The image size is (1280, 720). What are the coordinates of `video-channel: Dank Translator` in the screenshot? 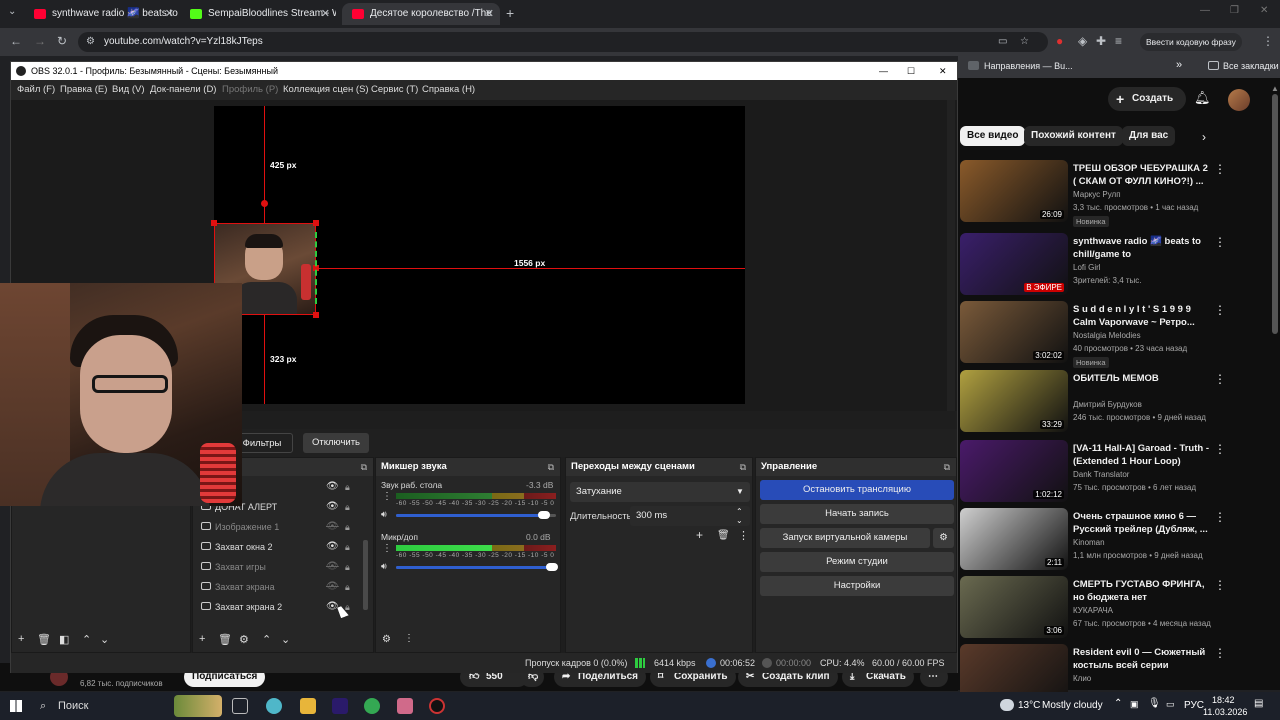 It's located at (1101, 474).